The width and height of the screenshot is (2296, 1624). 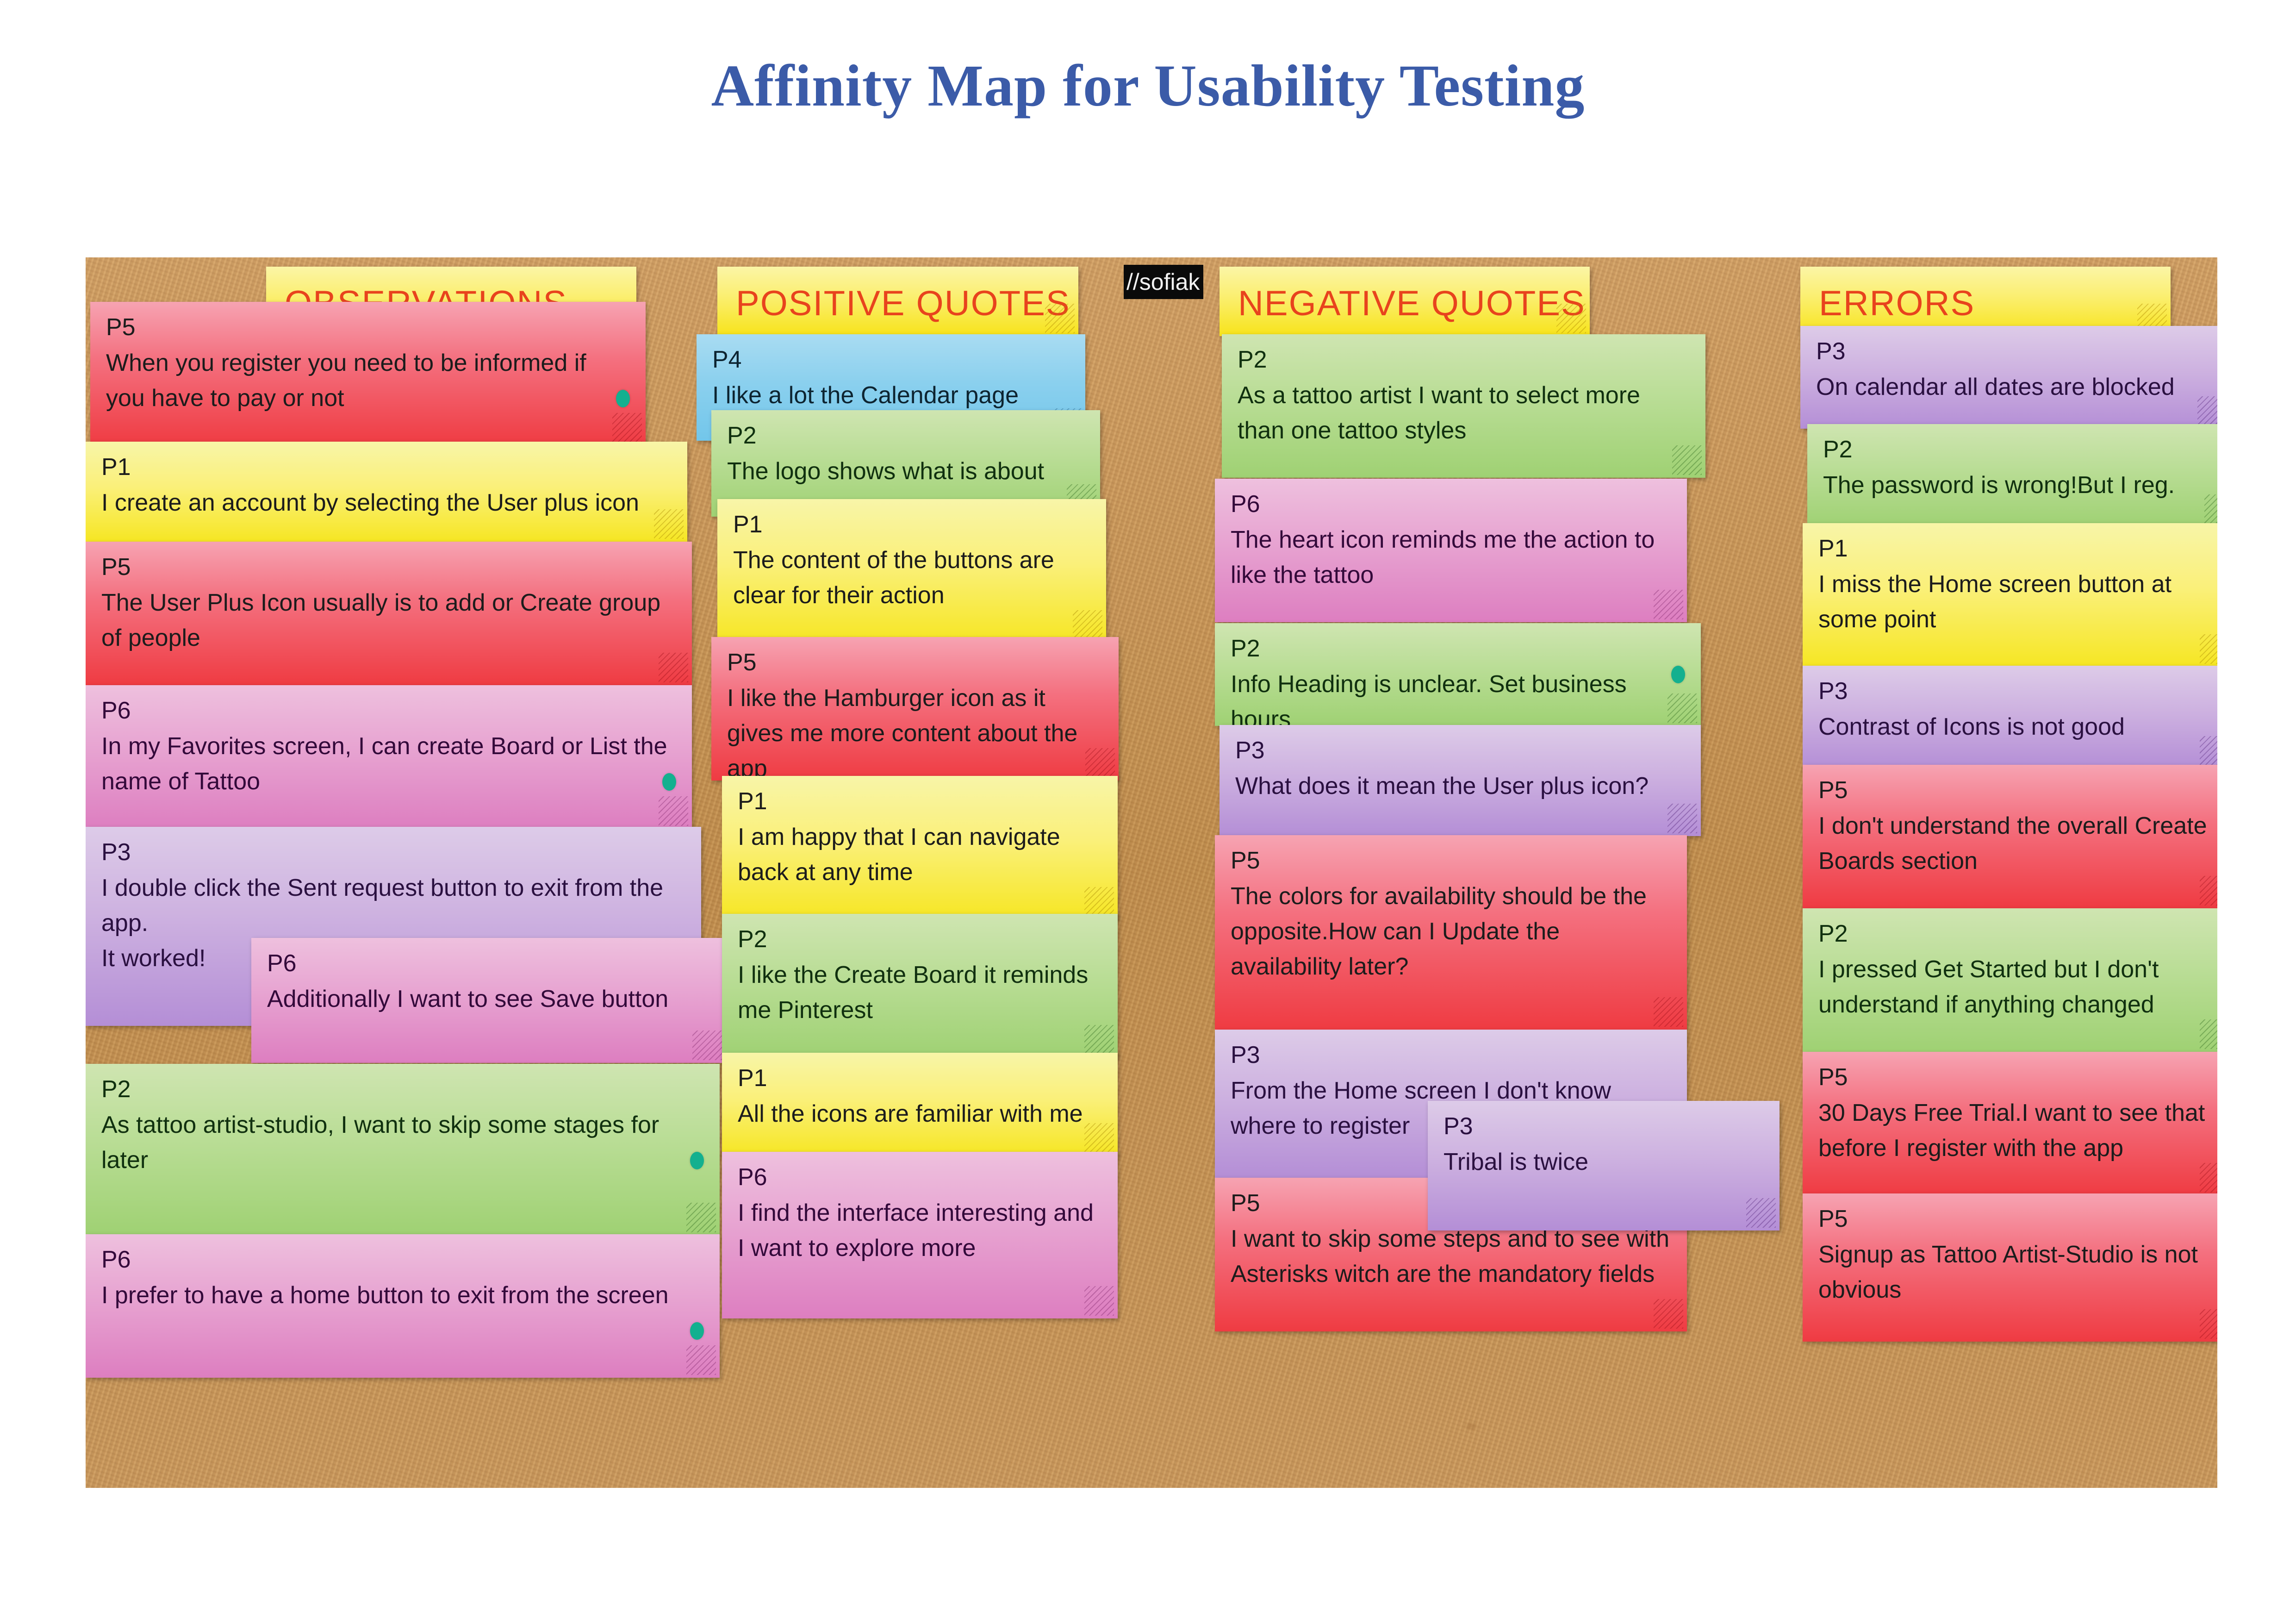 I want to click on participant-id: P4, so click(x=727, y=359).